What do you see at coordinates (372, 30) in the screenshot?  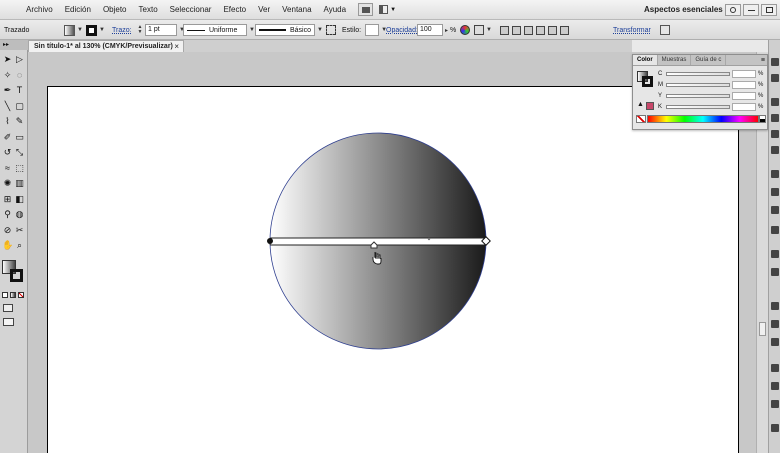 I see `style-swatch` at bounding box center [372, 30].